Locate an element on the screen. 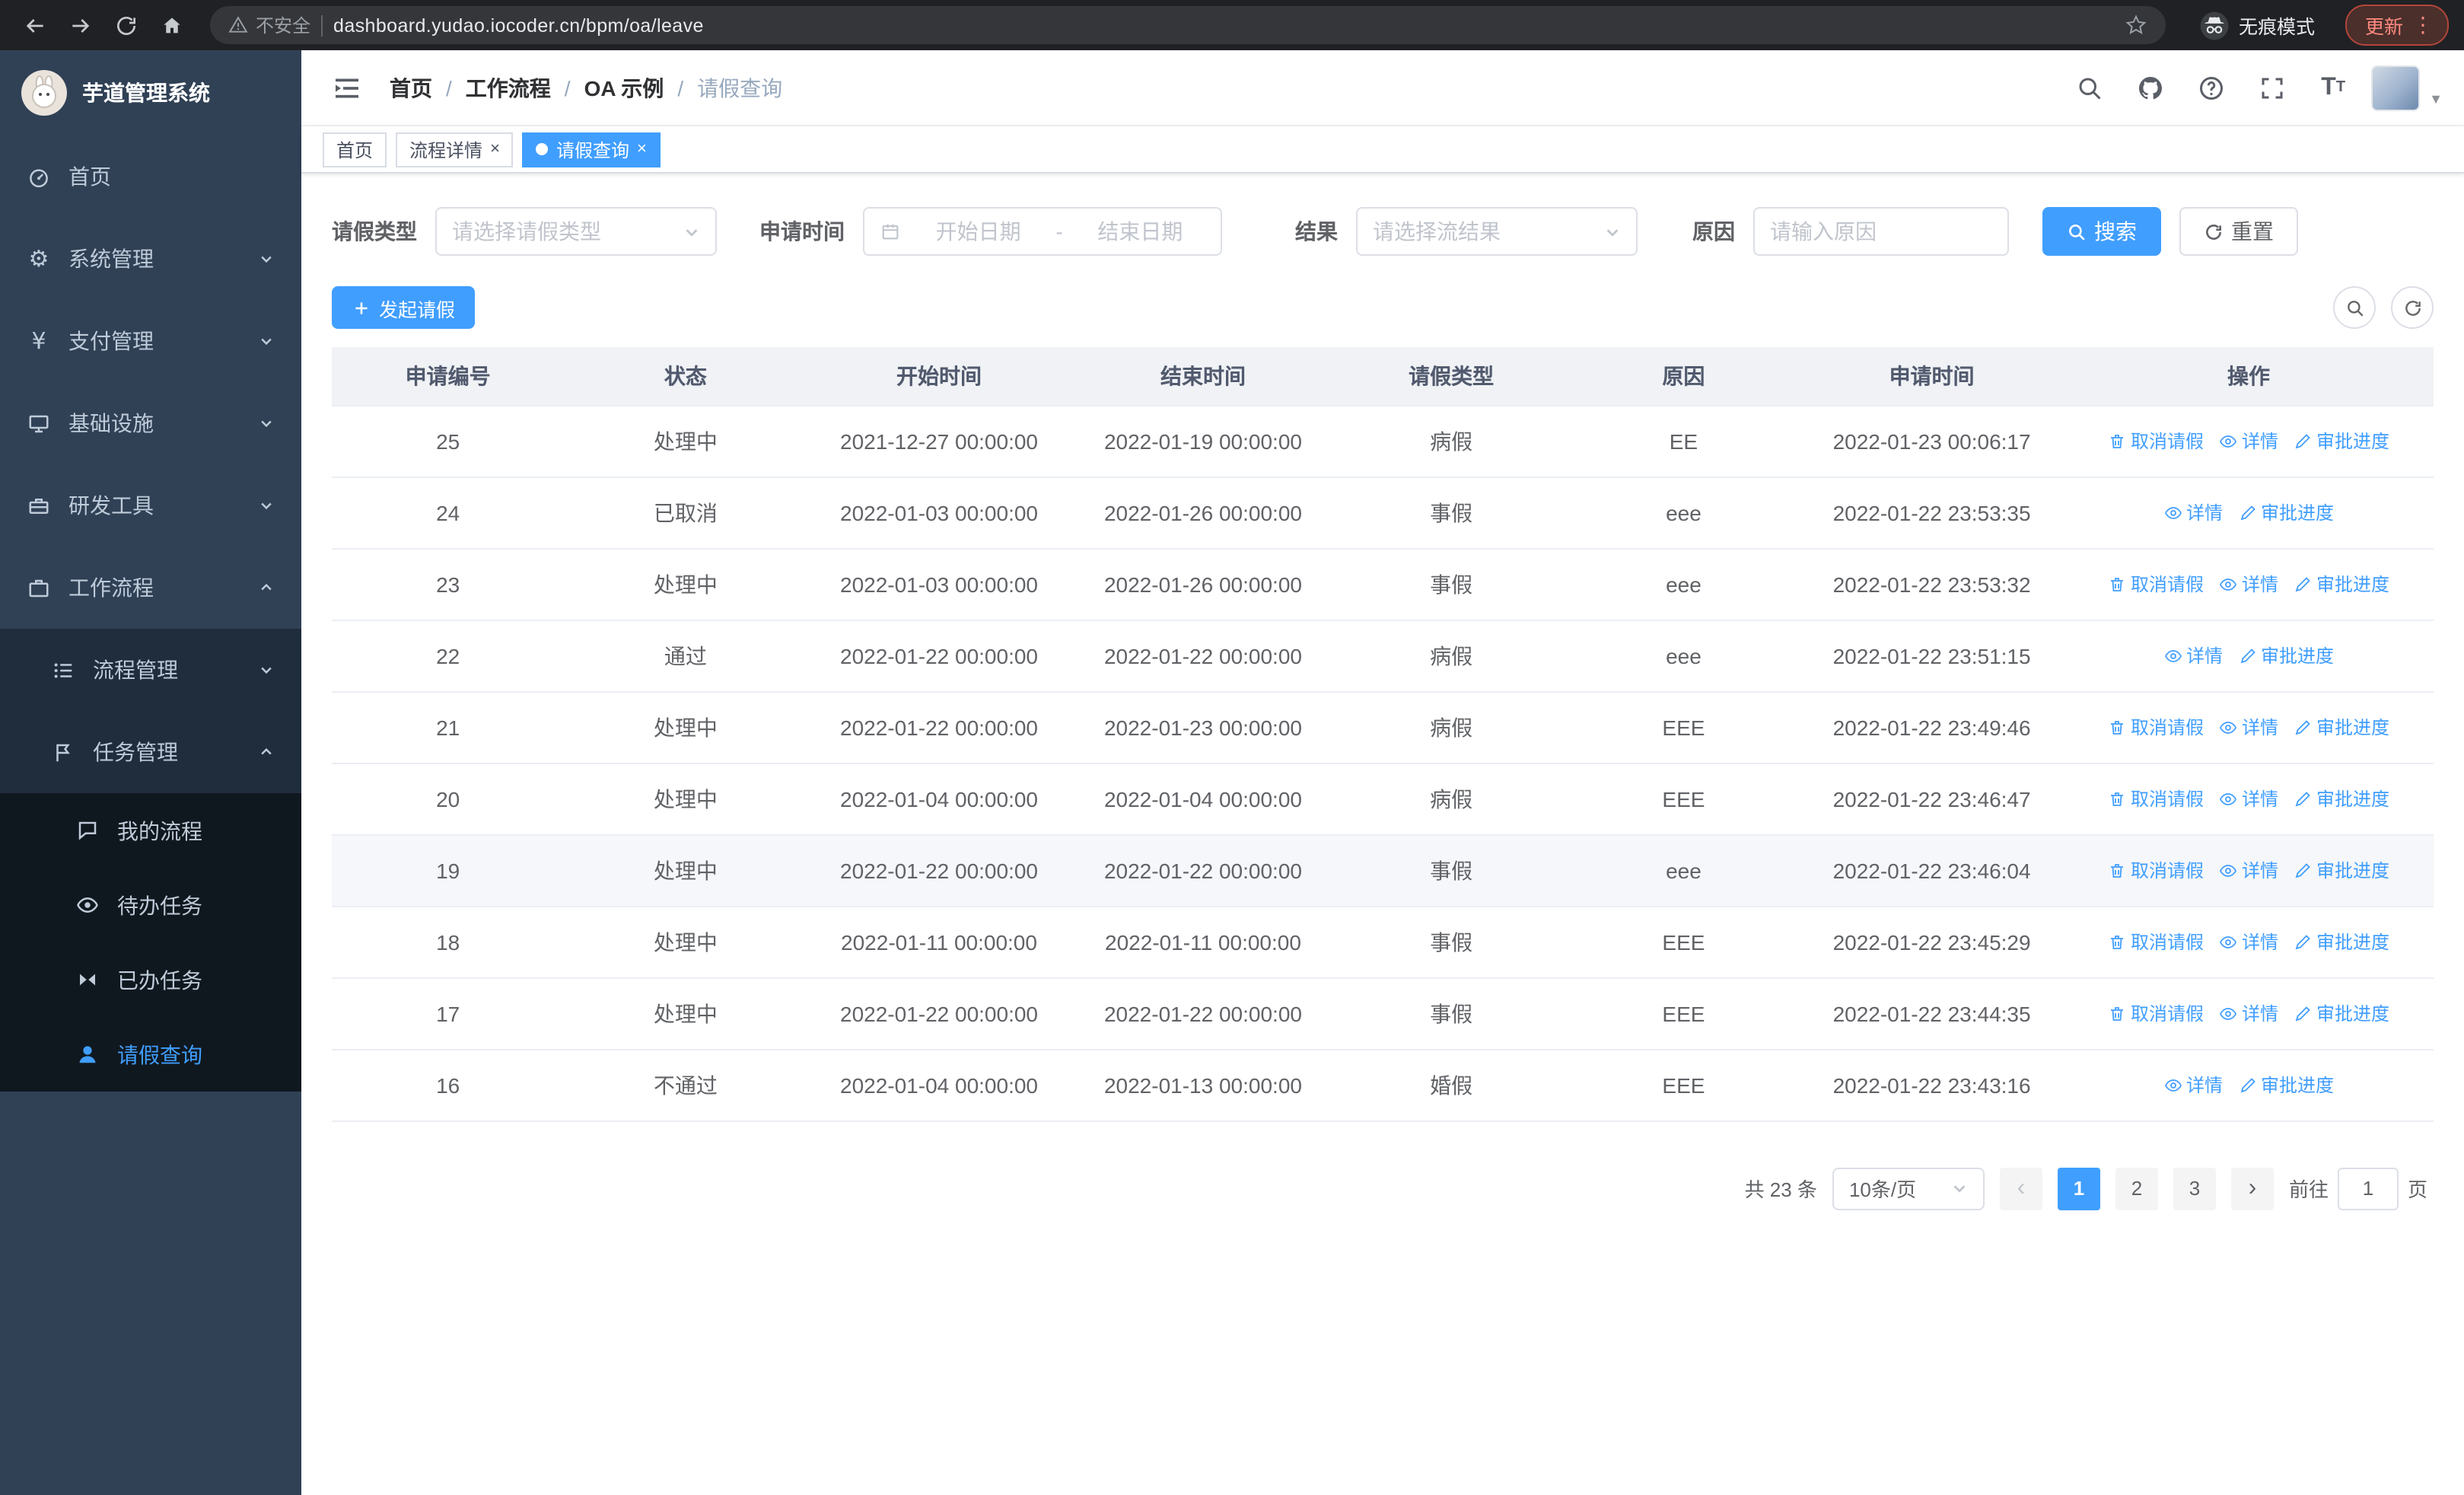 Image resolution: width=2464 pixels, height=1495 pixels. avatar-caret-icon: ▼ is located at coordinates (2436, 99).